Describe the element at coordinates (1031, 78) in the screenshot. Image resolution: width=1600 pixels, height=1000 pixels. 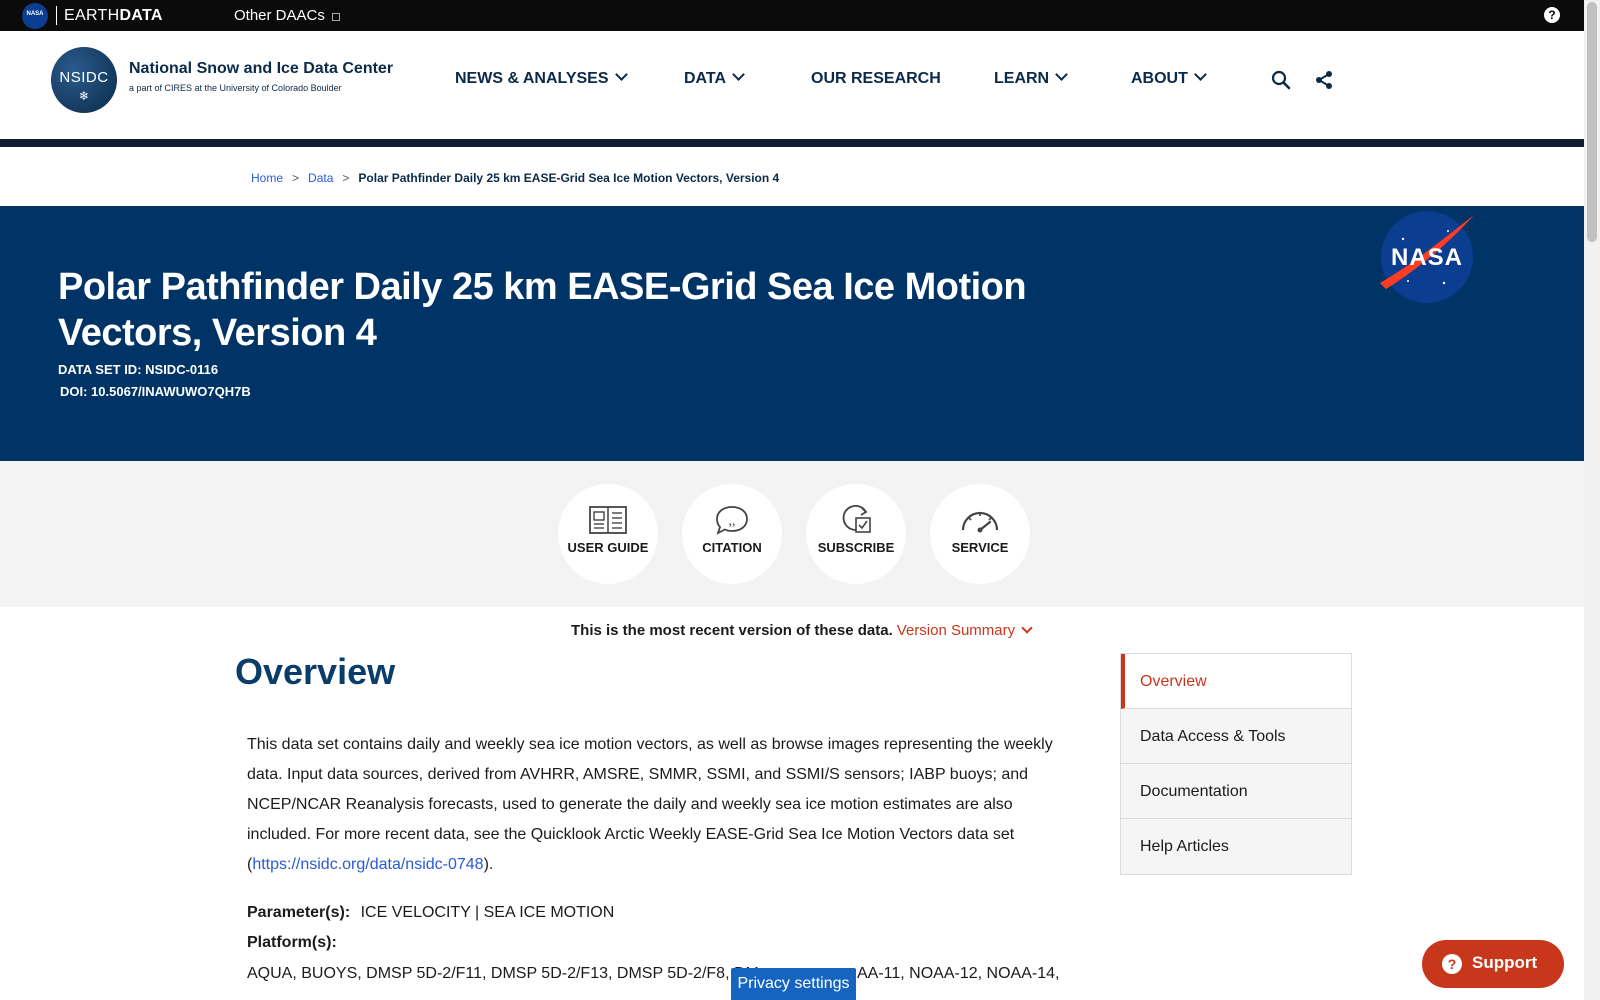
I see `nav-learn: LEARN` at that location.